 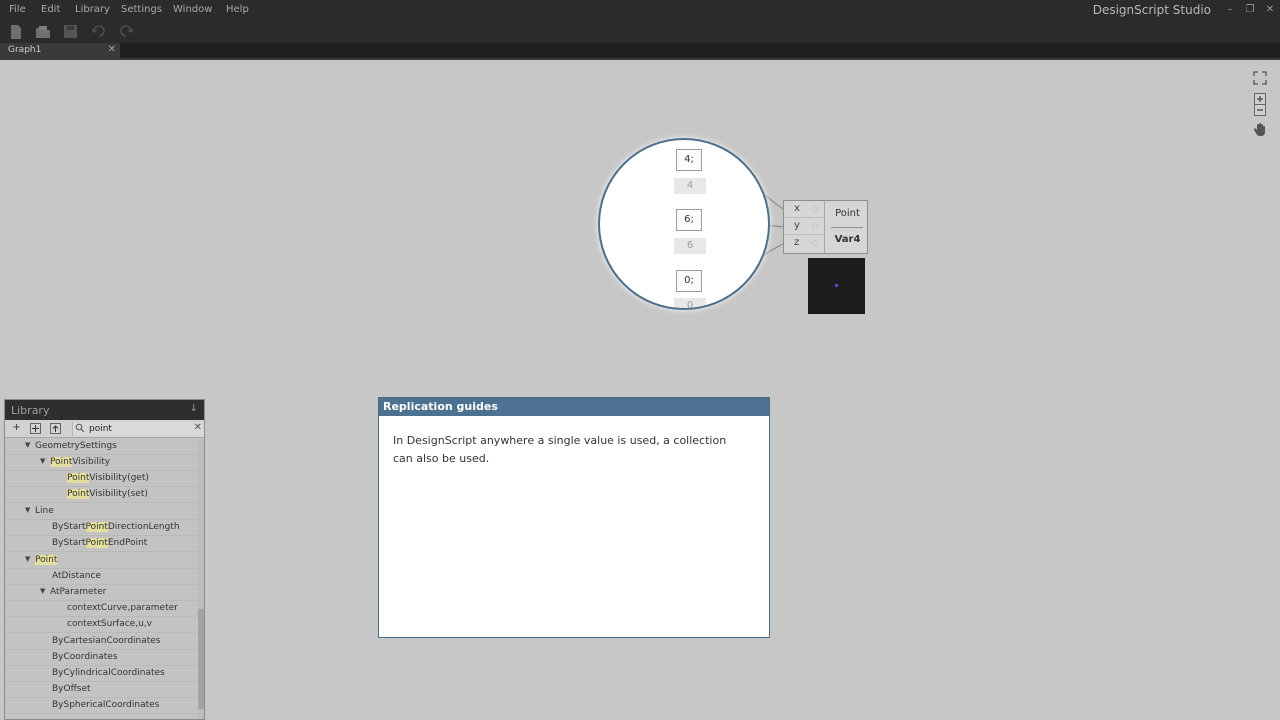 I want to click on tree-item-pointvisibility-get: PointVisibility(get), so click(x=101, y=479).